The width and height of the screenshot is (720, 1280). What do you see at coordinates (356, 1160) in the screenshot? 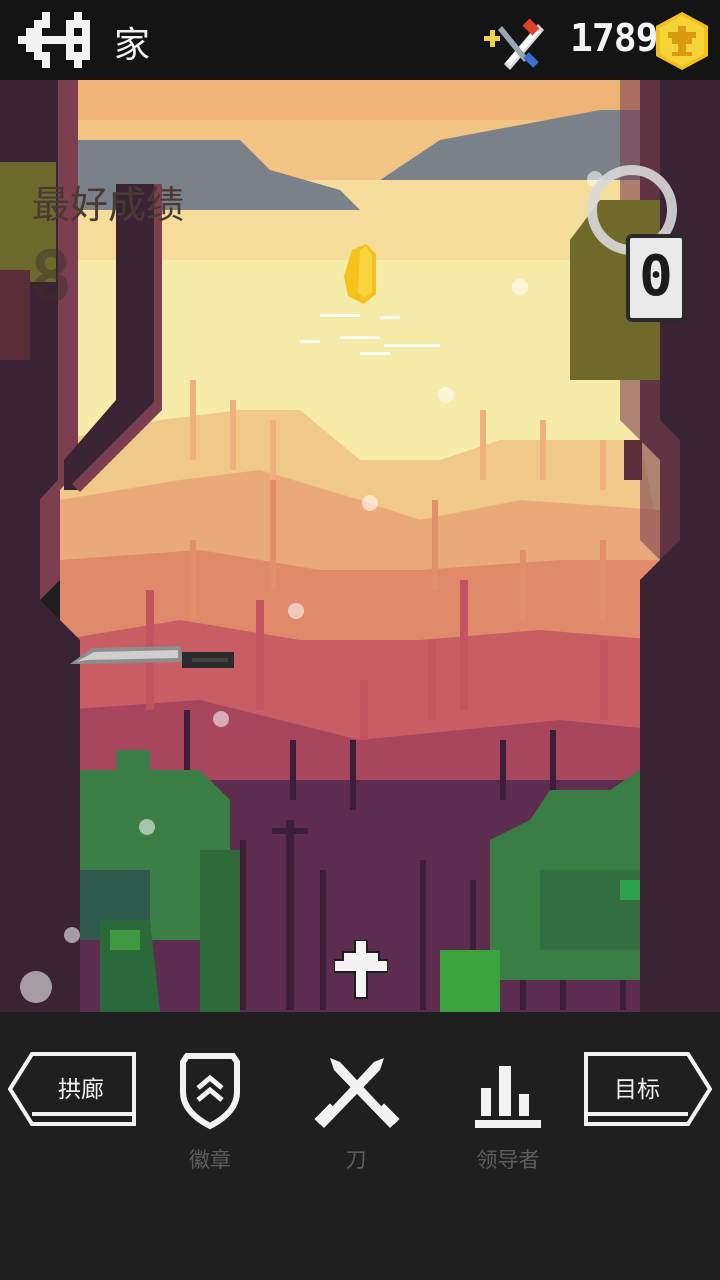
I see `knives-label: 刀` at bounding box center [356, 1160].